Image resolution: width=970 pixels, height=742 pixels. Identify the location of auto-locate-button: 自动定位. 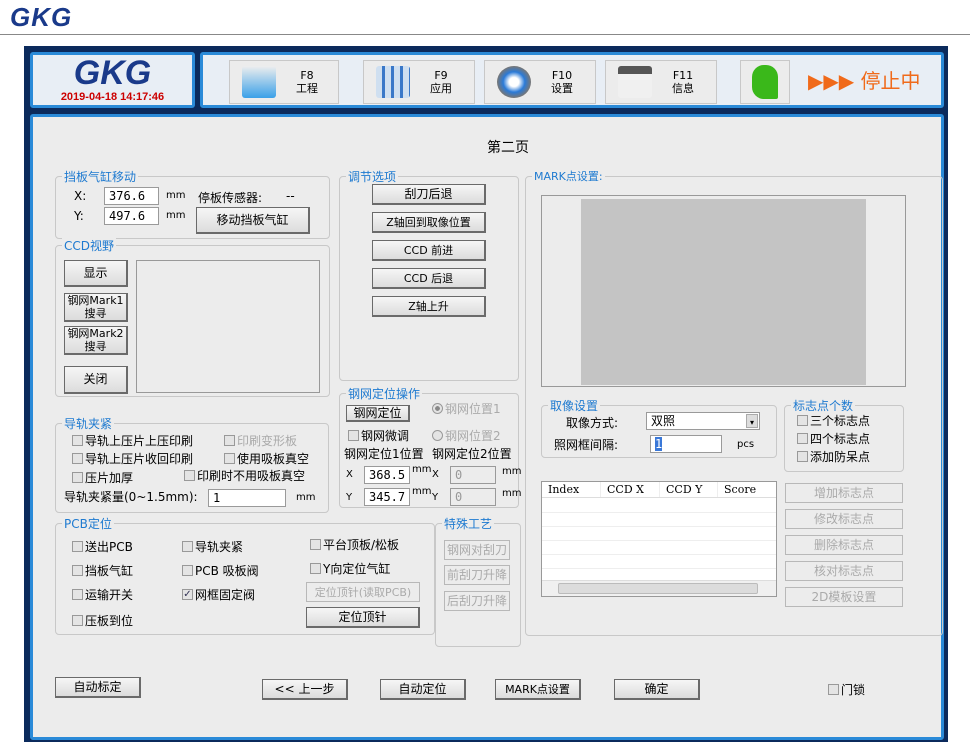
(423, 689).